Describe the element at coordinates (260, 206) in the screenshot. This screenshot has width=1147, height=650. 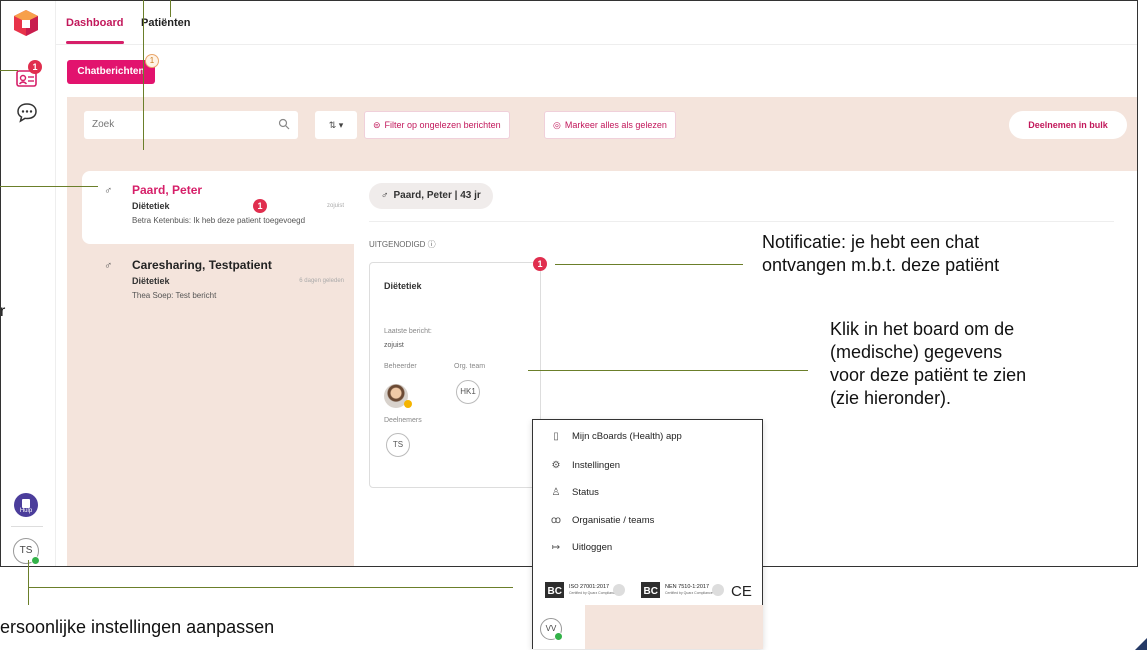
I see `unread-badge: 1` at that location.